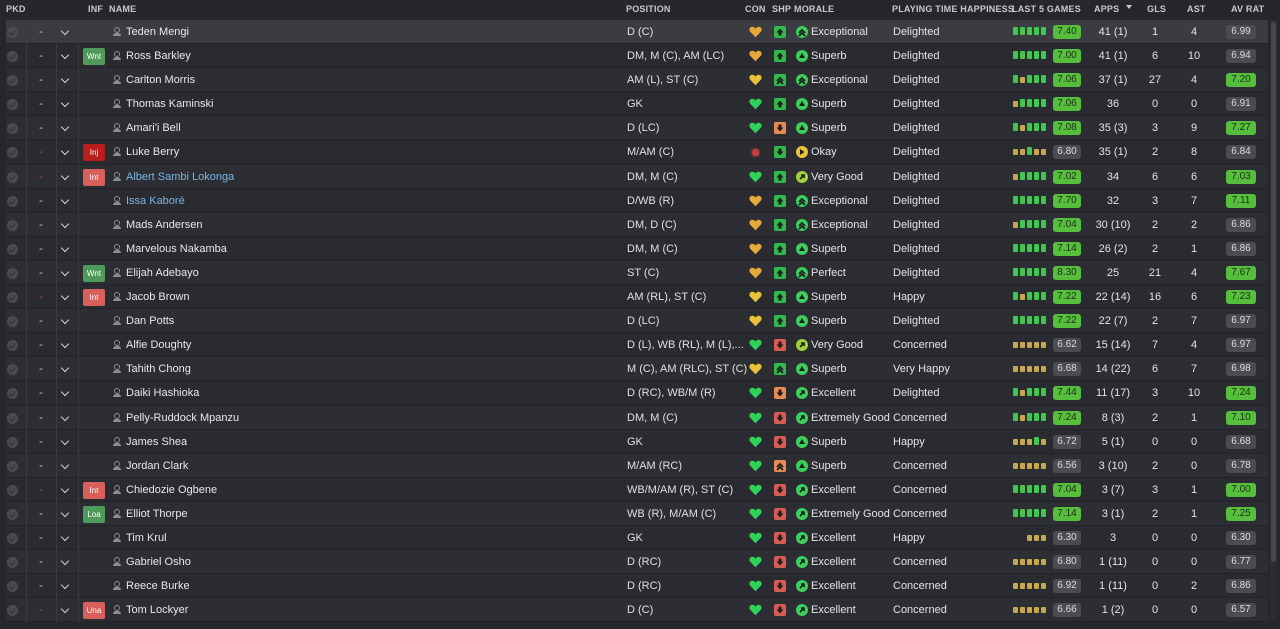  Describe the element at coordinates (158, 345) in the screenshot. I see `player-name: Alfie Doughty` at that location.